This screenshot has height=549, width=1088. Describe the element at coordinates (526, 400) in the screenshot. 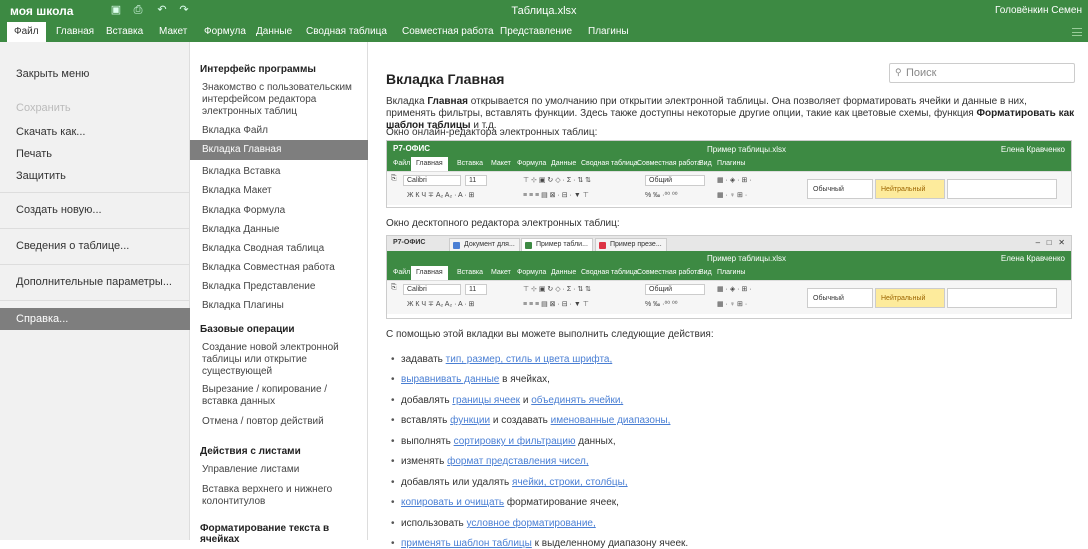

I see `list-text: и` at that location.